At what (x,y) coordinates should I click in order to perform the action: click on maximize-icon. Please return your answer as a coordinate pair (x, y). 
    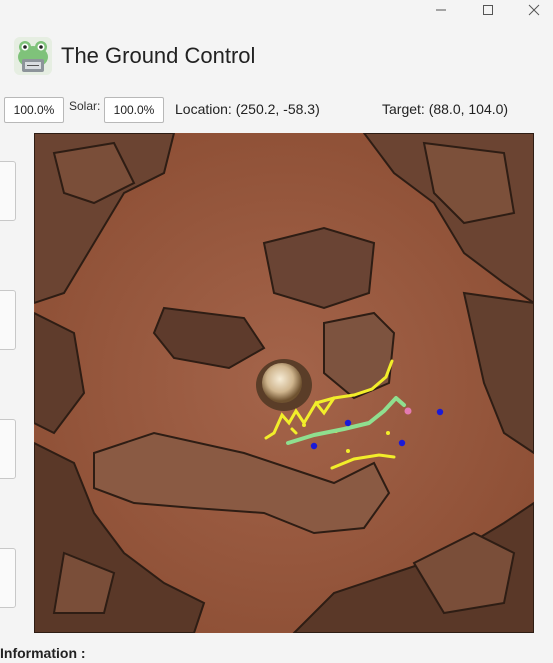
    Looking at the image, I should click on (488, 10).